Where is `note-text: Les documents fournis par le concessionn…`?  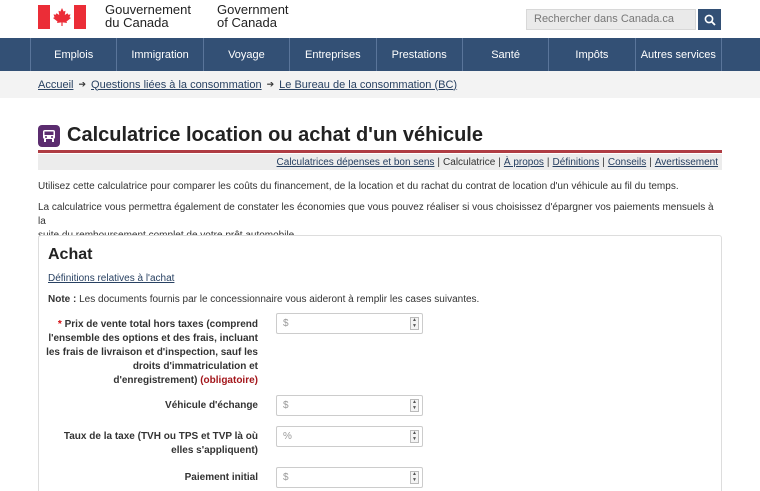 note-text: Les documents fournis par le concessionn… is located at coordinates (279, 299).